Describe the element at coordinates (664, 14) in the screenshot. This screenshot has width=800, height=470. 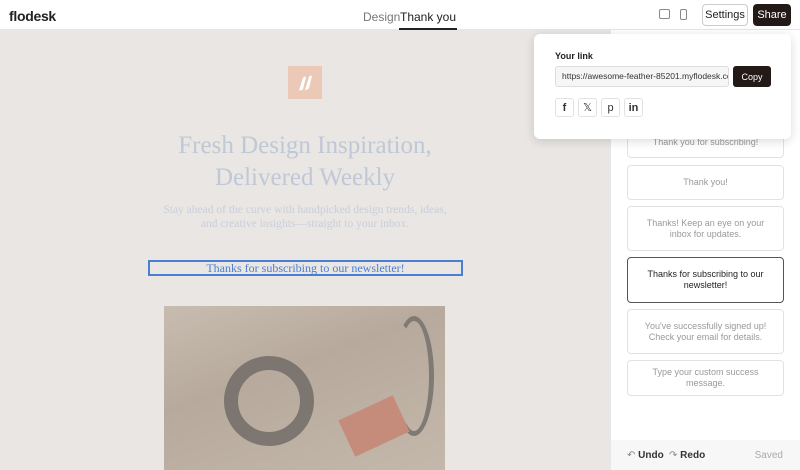
I see `desktop-preview-icon` at that location.